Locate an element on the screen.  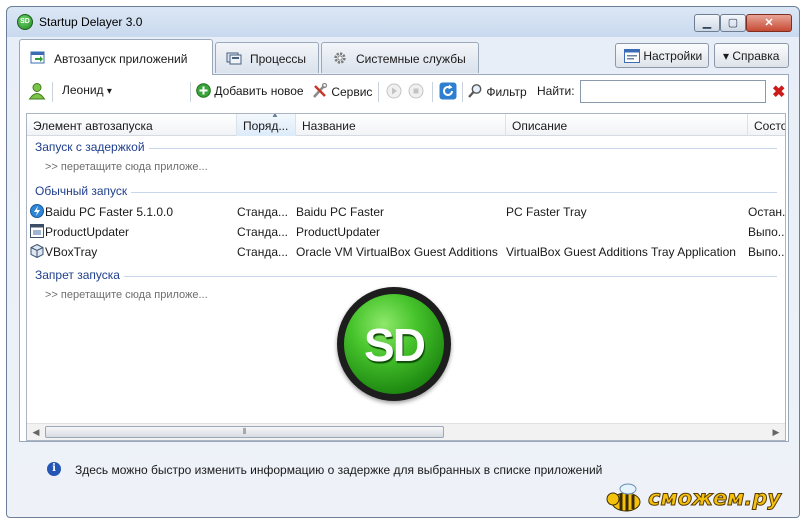
user-name: Леонид is located at coordinates (83, 90).